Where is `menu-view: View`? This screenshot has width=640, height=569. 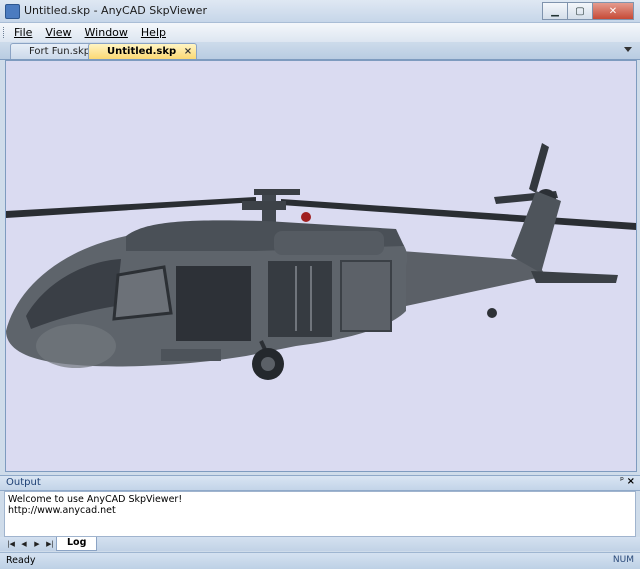
menu-view: View is located at coordinates (58, 32).